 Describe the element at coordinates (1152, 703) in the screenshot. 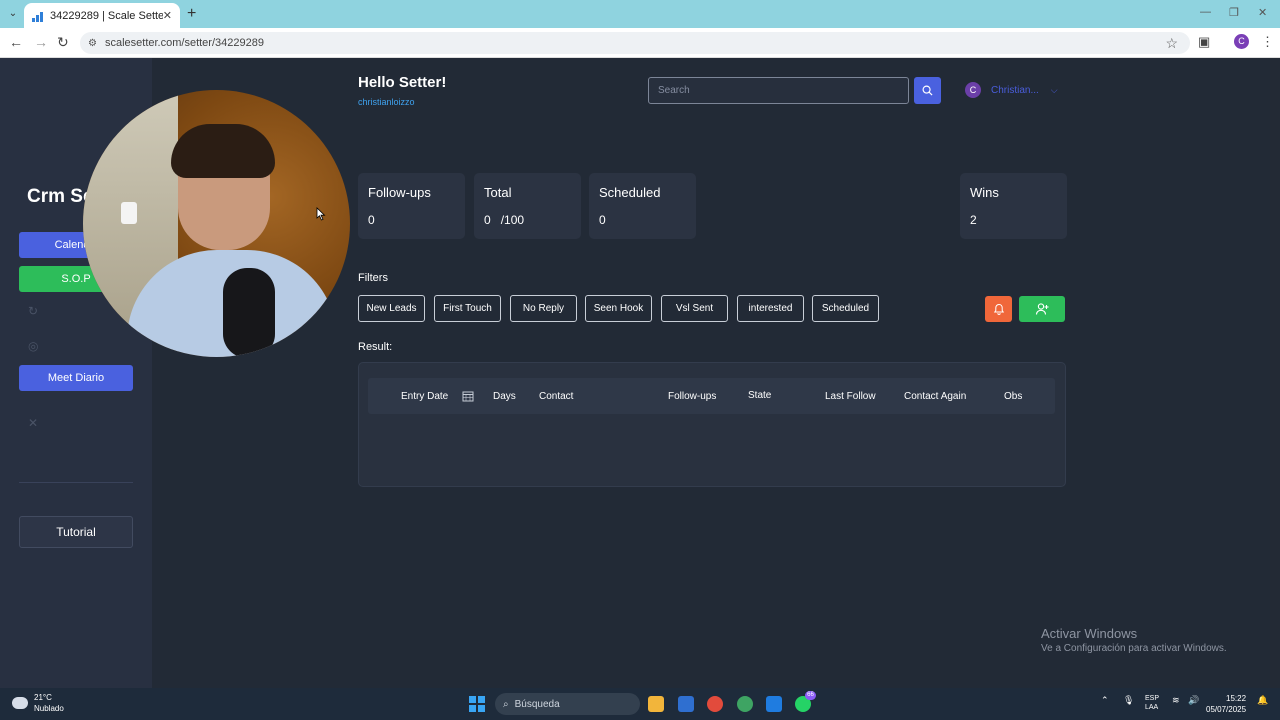

I see `language-indicator: ESP LAA` at that location.